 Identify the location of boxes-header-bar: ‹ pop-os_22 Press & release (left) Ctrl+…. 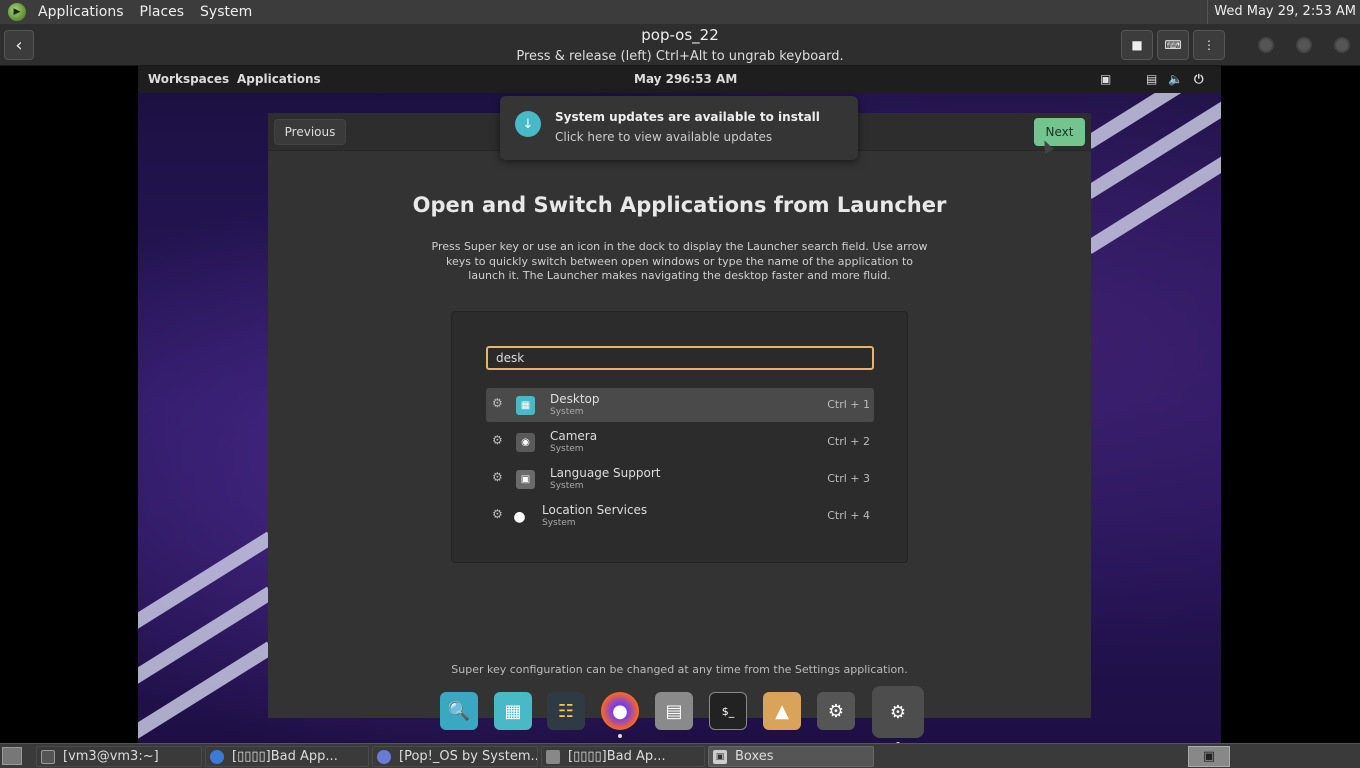
(680, 45).